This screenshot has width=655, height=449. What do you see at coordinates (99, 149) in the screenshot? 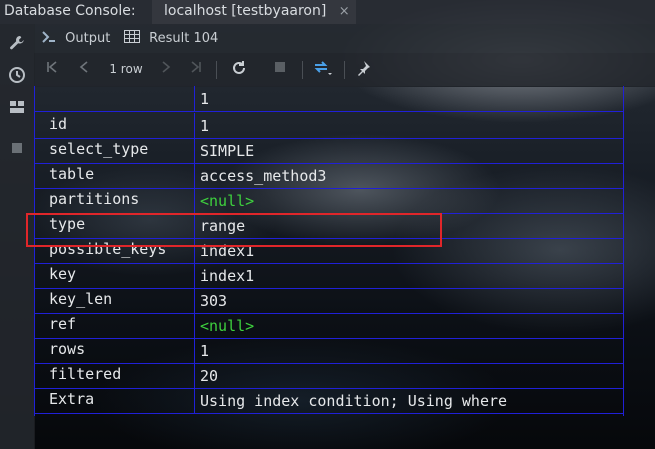
I see `row-key: select_type` at bounding box center [99, 149].